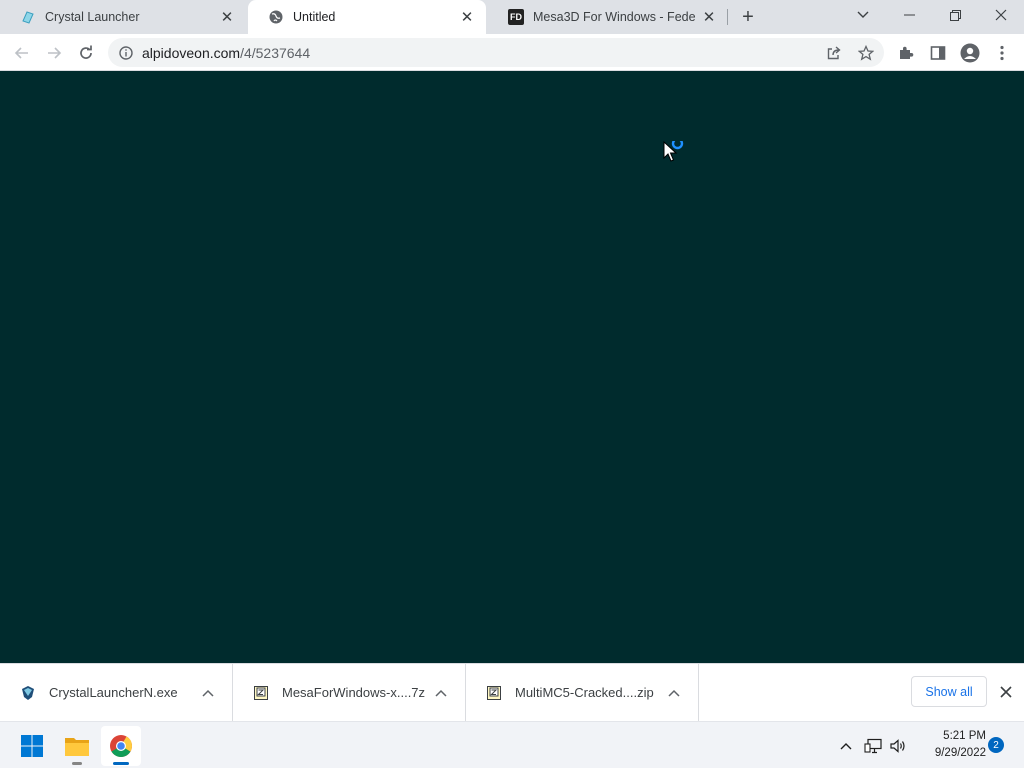 The image size is (1024, 768). I want to click on network-icon, so click(873, 745).